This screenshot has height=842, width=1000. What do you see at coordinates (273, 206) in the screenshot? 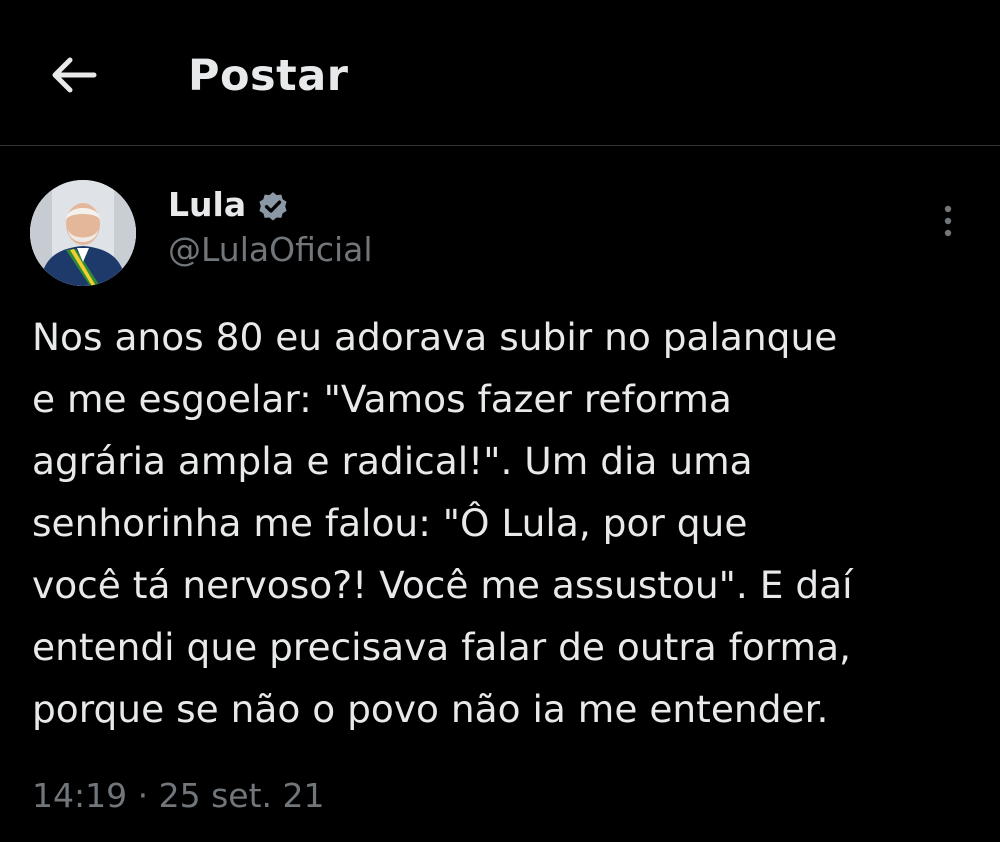
I see `verified-badge-icon` at bounding box center [273, 206].